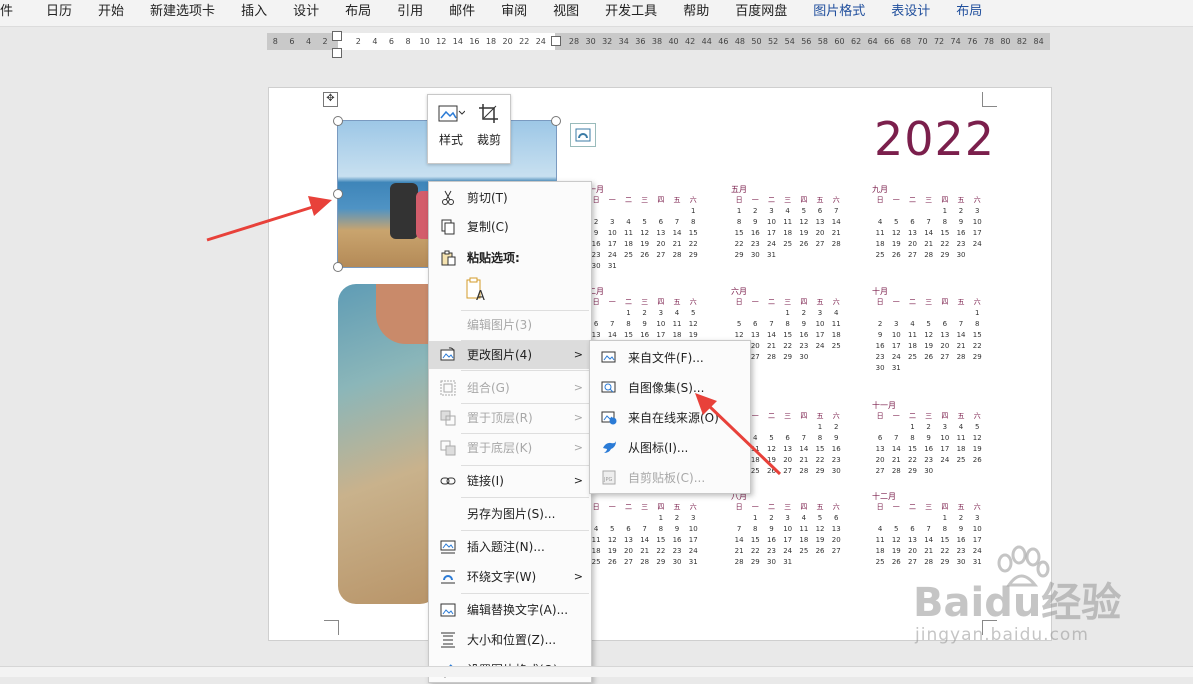 Image resolution: width=1193 pixels, height=684 pixels. What do you see at coordinates (510, 481) in the screenshot?
I see `menu-item-link: 链接(I) >` at bounding box center [510, 481].